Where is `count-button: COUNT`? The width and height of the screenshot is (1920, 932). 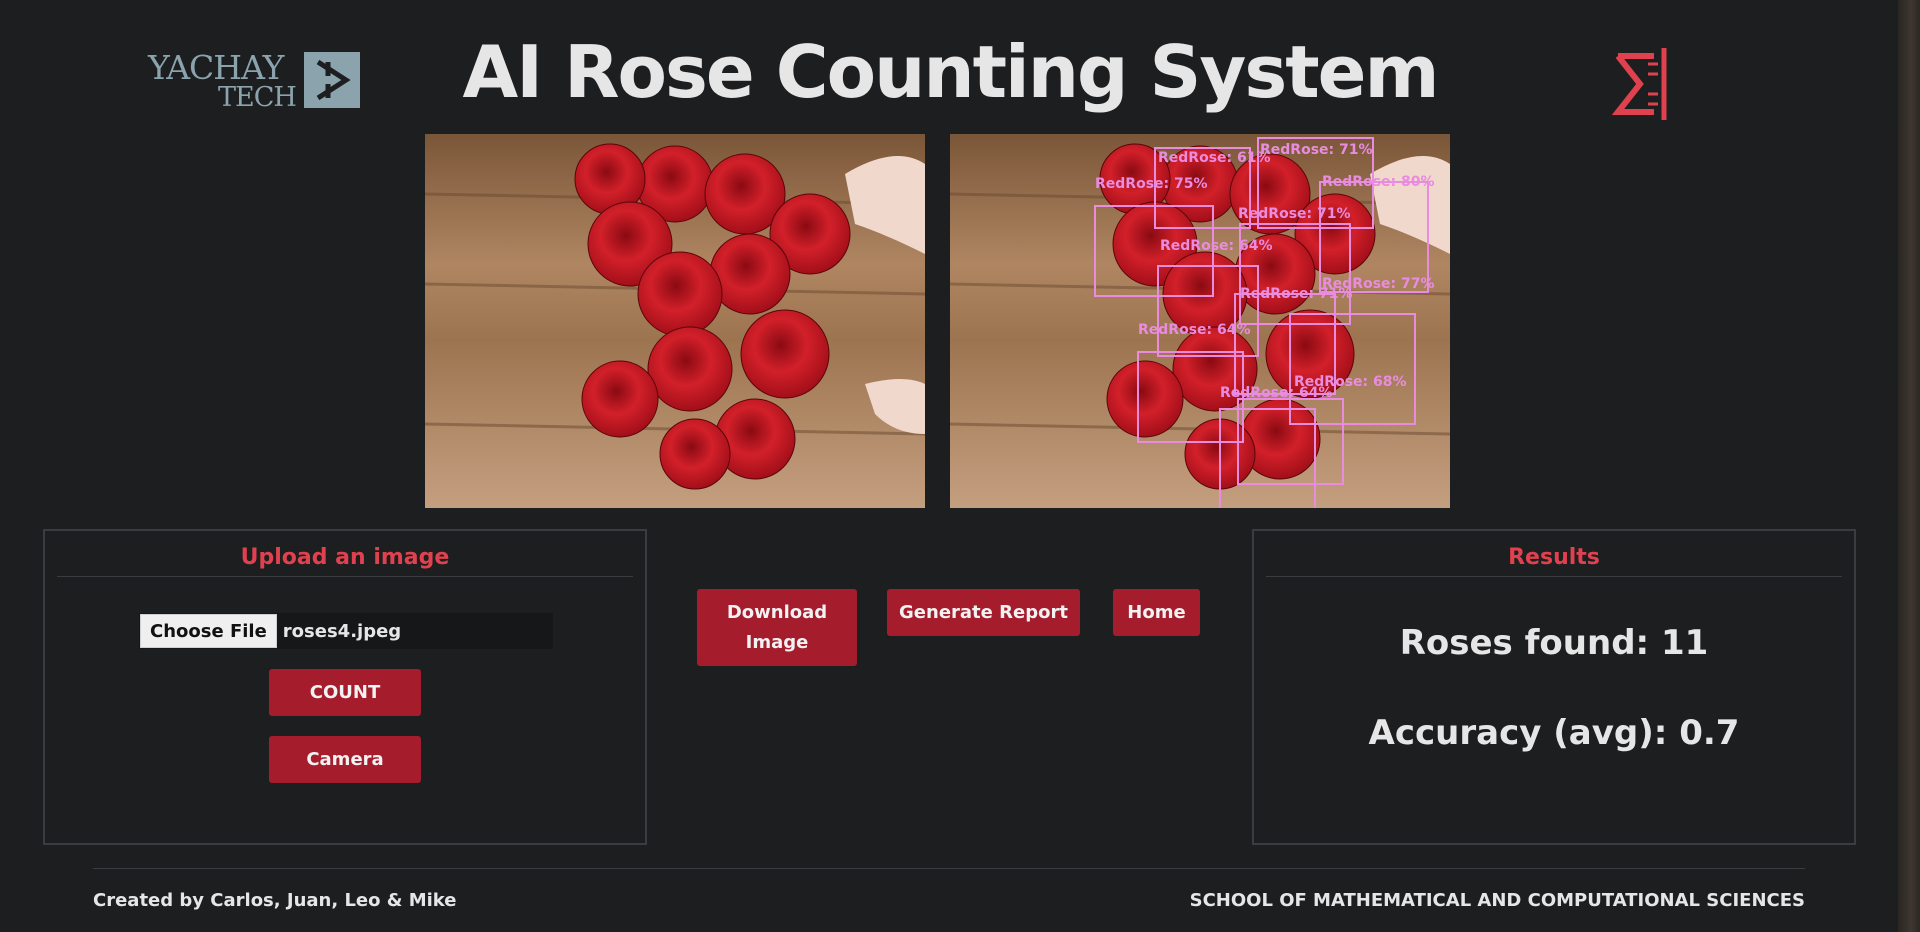
count-button: COUNT is located at coordinates (345, 692).